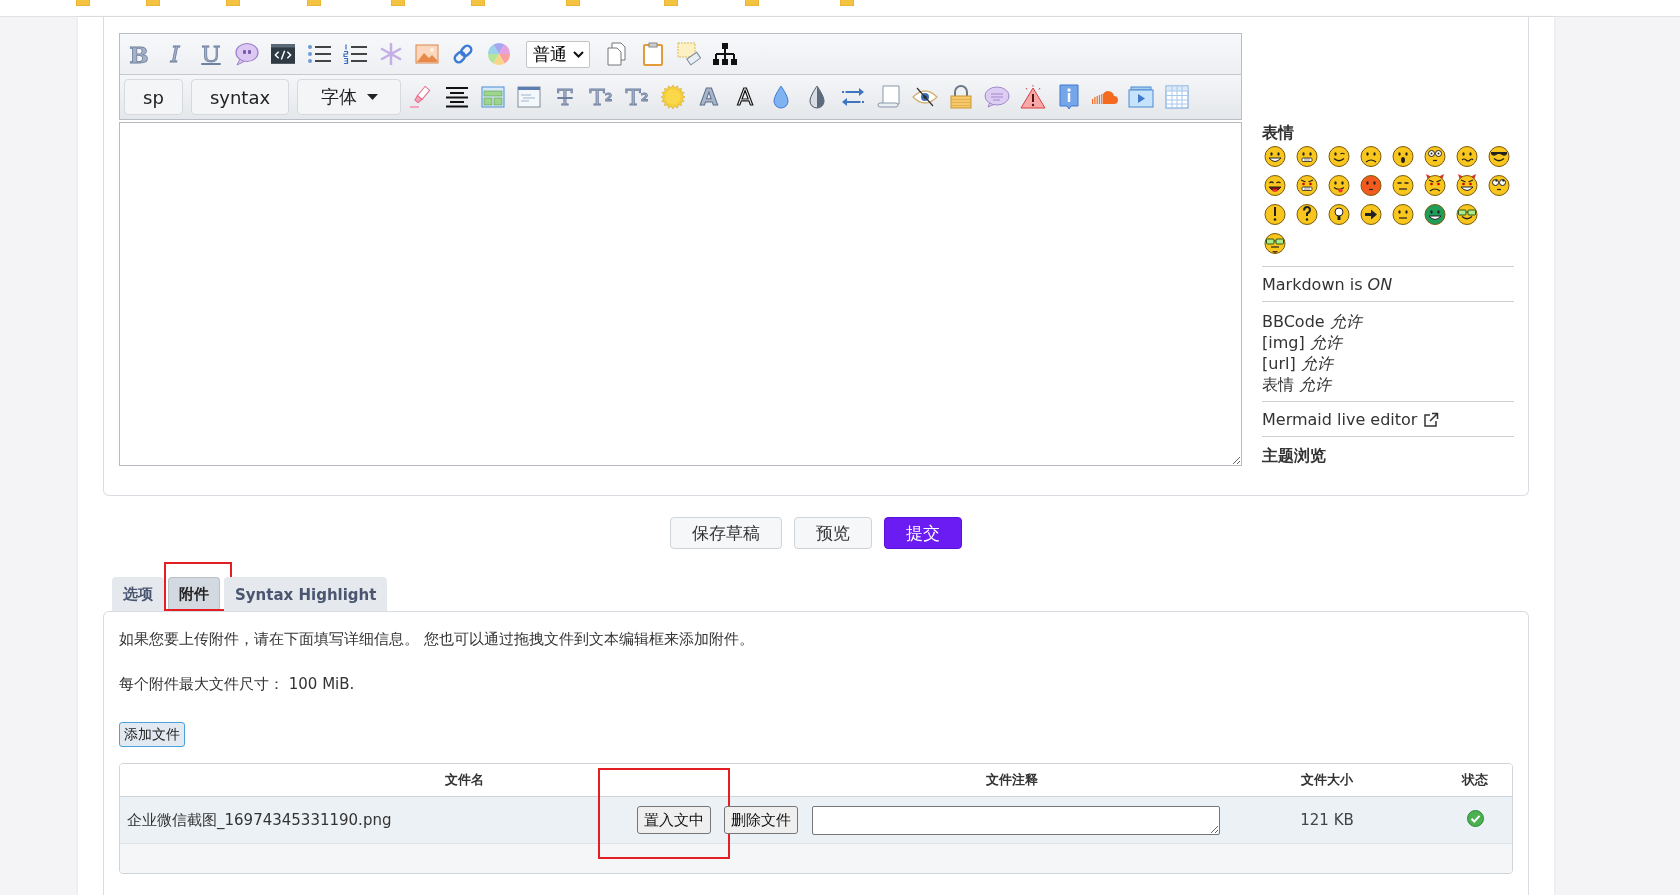 Image resolution: width=1680 pixels, height=895 pixels. Describe the element at coordinates (961, 97) in the screenshot. I see `lock-icon` at that location.